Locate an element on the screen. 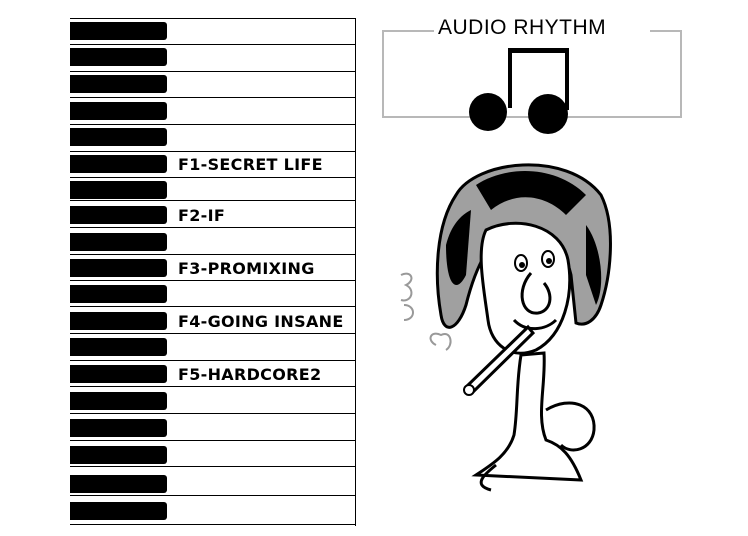  track-item-secret-life: F1-SECRET LIFE is located at coordinates (250, 164).